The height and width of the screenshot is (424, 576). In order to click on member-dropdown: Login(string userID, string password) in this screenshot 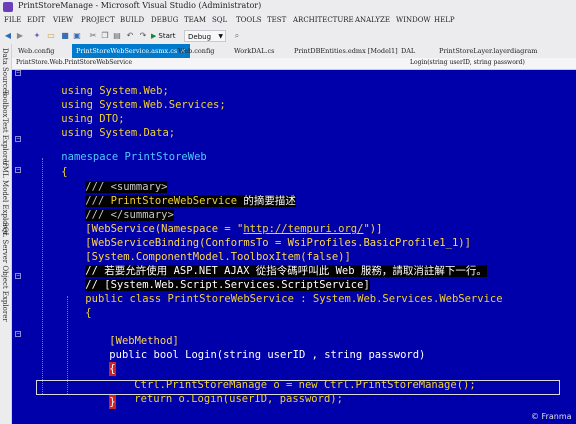, I will do `click(467, 62)`.